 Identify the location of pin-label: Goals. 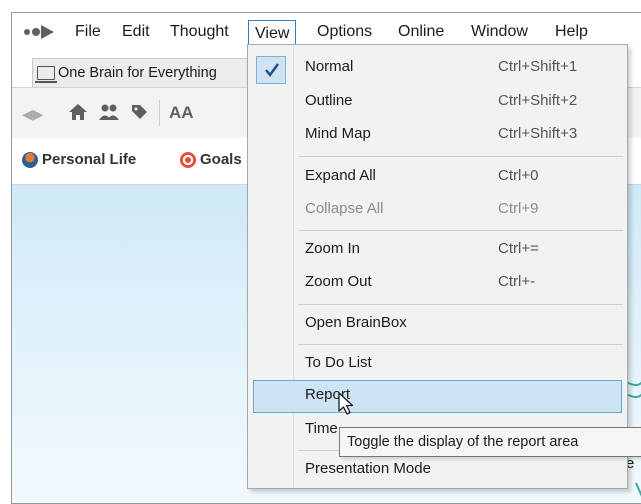
(221, 159).